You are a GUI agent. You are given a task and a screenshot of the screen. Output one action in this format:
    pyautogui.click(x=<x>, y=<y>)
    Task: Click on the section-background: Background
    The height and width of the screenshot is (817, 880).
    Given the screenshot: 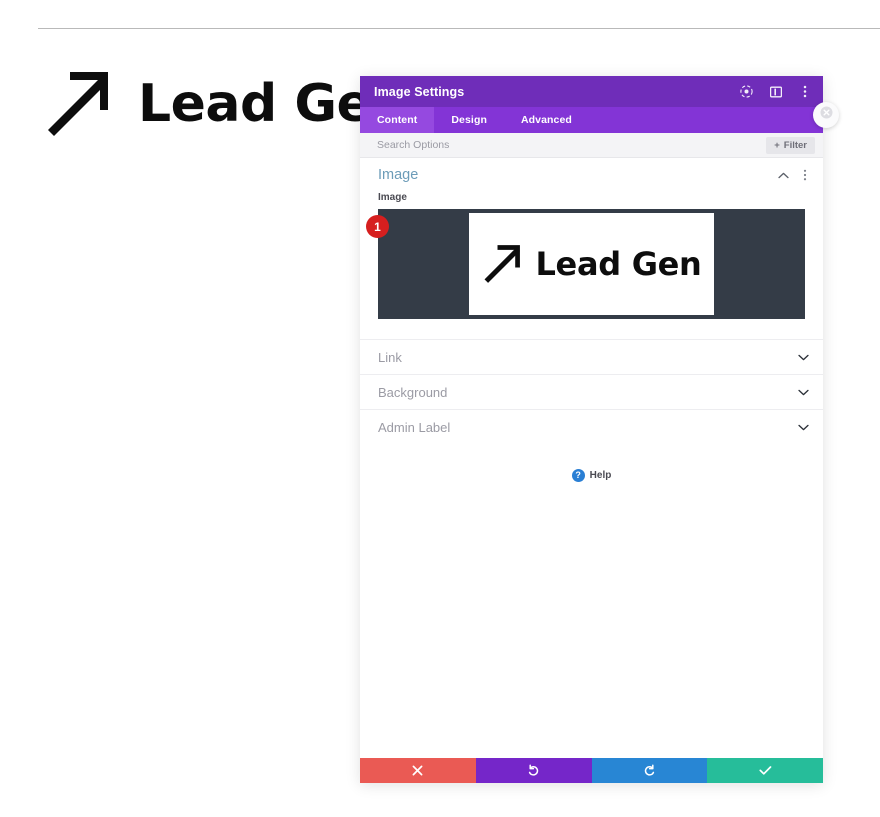 What is the action you would take?
    pyautogui.click(x=591, y=391)
    